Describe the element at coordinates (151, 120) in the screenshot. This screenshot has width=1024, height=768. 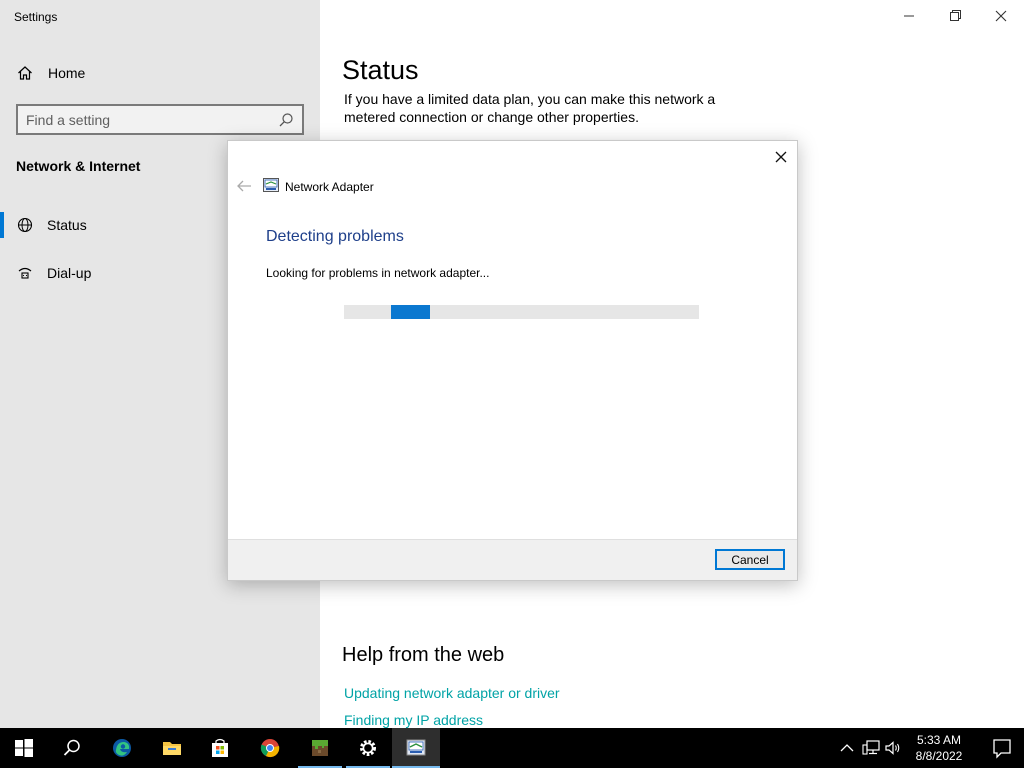
I see `search-input` at that location.